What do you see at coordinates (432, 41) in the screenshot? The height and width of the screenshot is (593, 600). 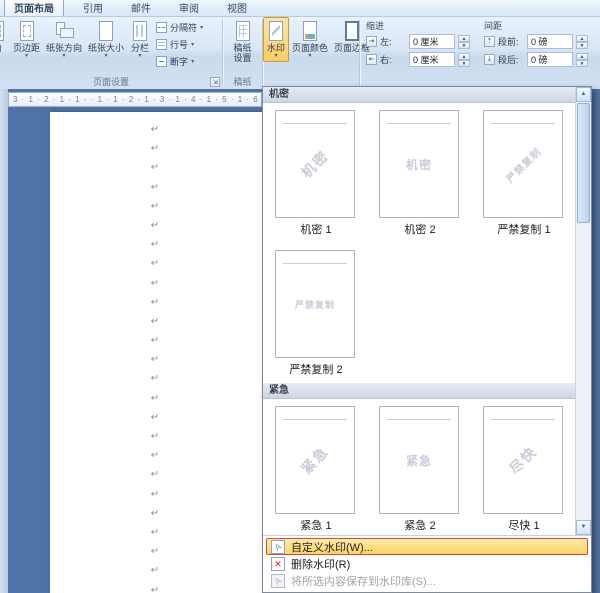 I see `indent-left-input: 0 厘米` at bounding box center [432, 41].